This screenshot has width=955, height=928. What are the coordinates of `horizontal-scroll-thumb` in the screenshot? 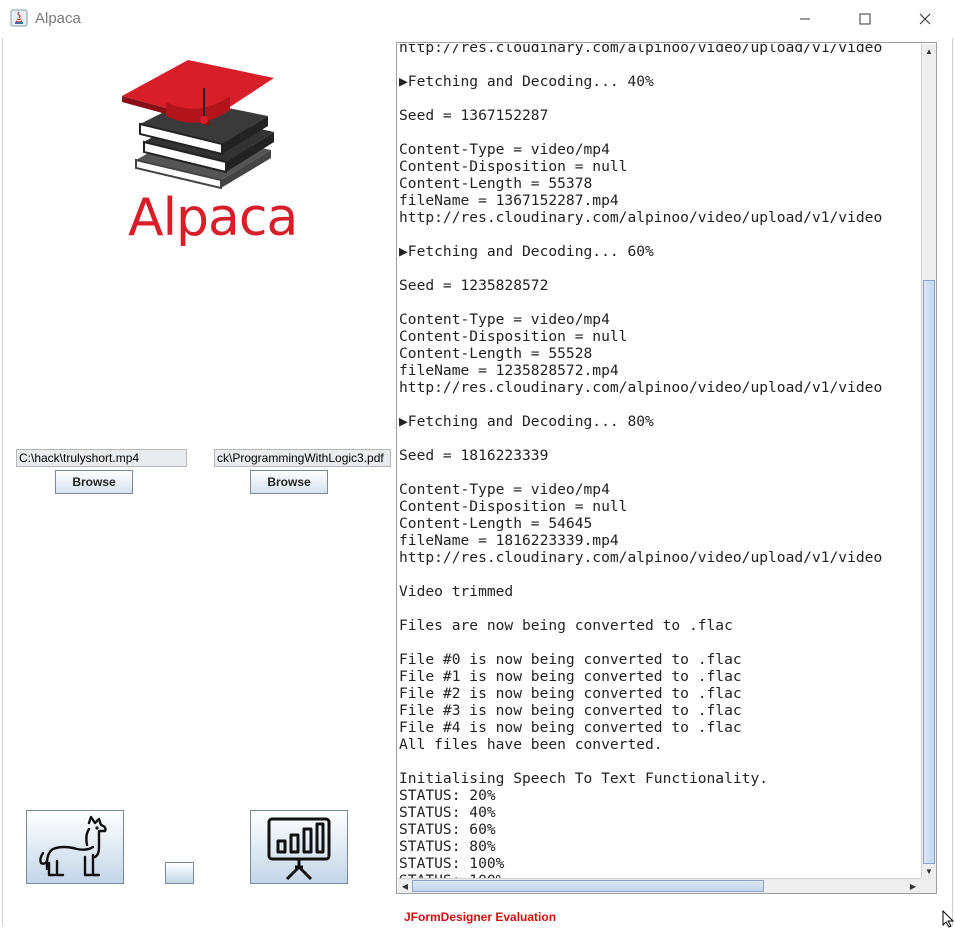 It's located at (588, 886).